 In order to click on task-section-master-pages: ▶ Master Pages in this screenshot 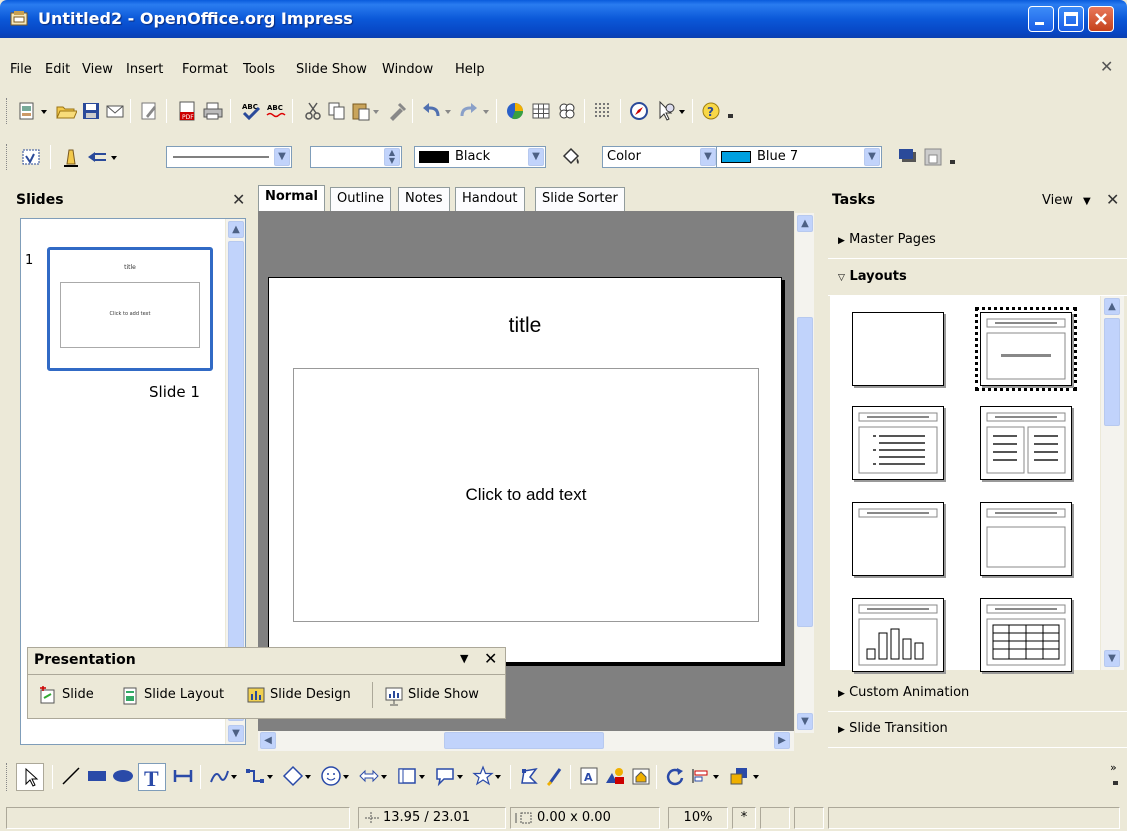, I will do `click(977, 241)`.